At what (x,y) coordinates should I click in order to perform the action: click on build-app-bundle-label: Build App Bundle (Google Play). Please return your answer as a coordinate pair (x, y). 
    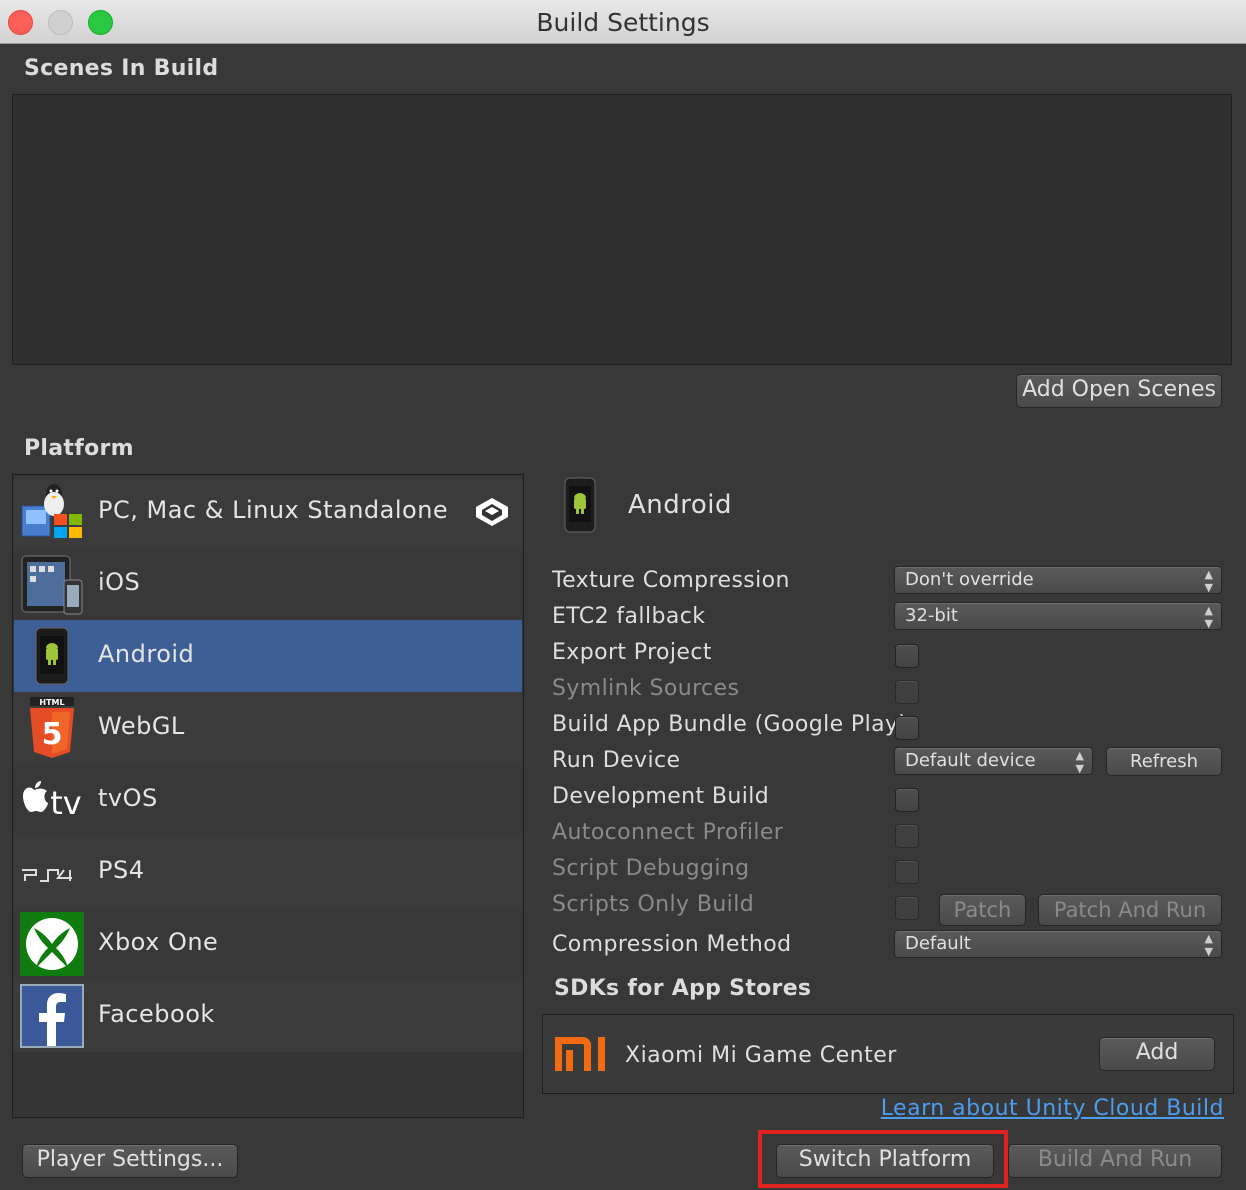
    Looking at the image, I should click on (730, 724).